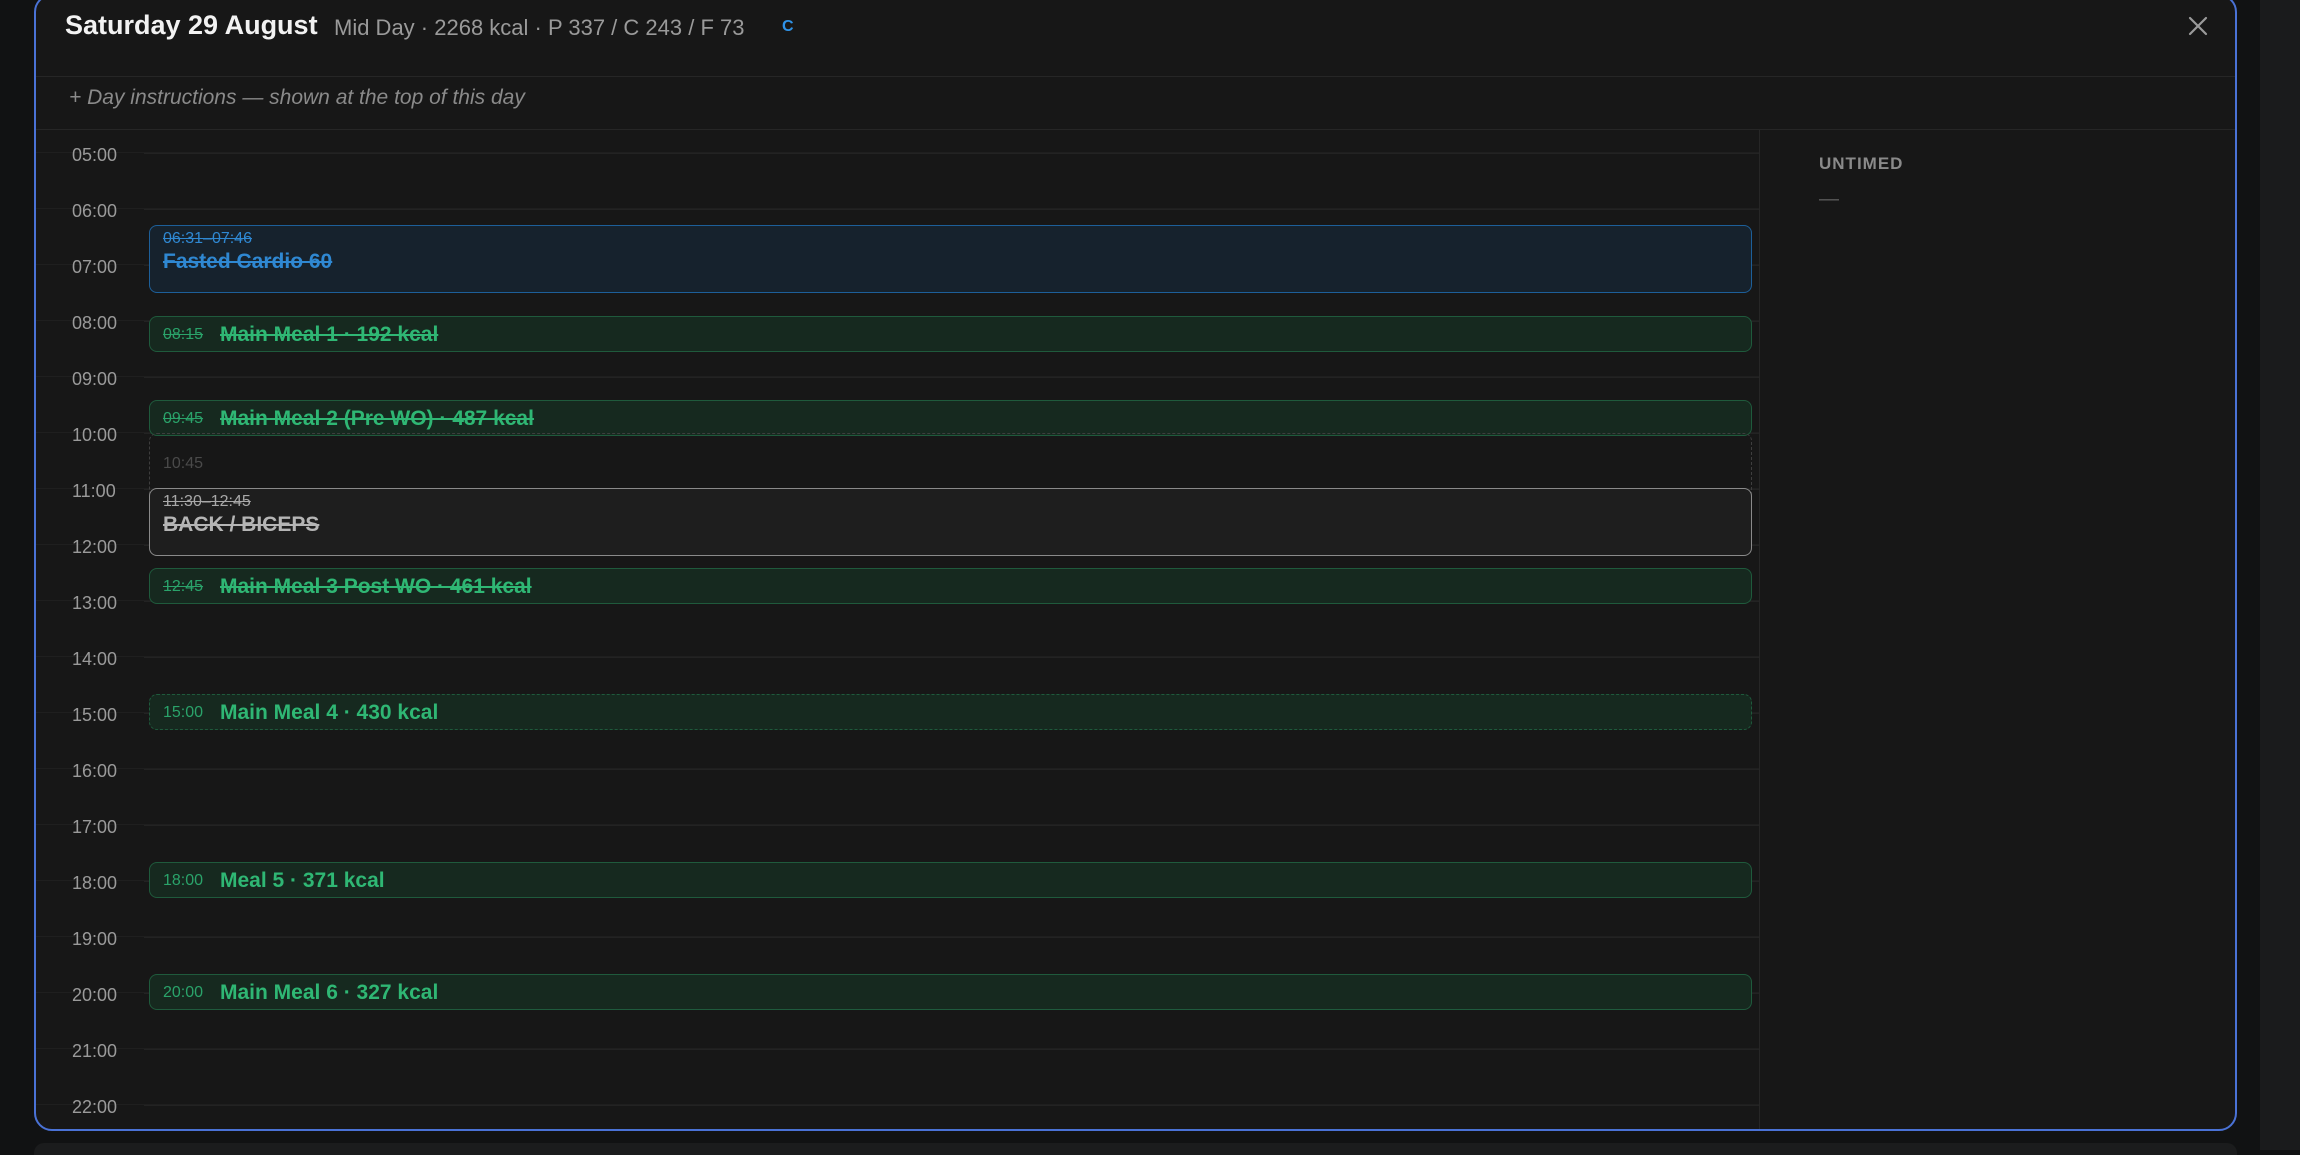  Describe the element at coordinates (183, 334) in the screenshot. I see `event-time: 08:15` at that location.